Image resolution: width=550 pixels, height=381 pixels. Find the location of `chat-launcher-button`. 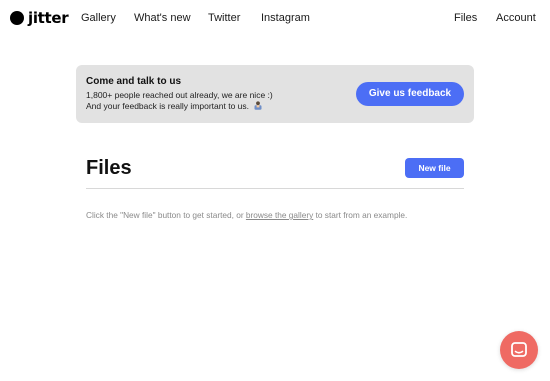

chat-launcher-button is located at coordinates (519, 350).